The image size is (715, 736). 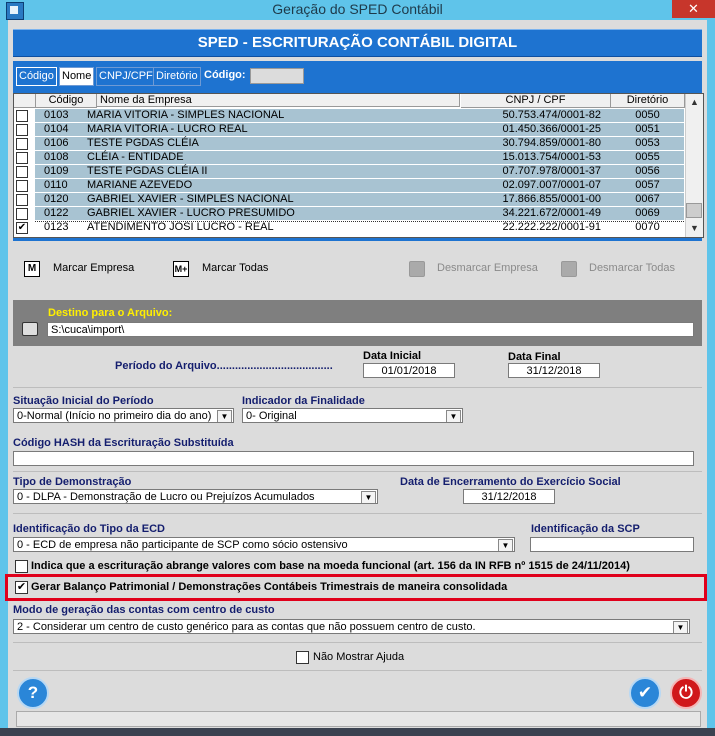 What do you see at coordinates (509, 496) in the screenshot?
I see `encerramento-input: 31/12/2018` at bounding box center [509, 496].